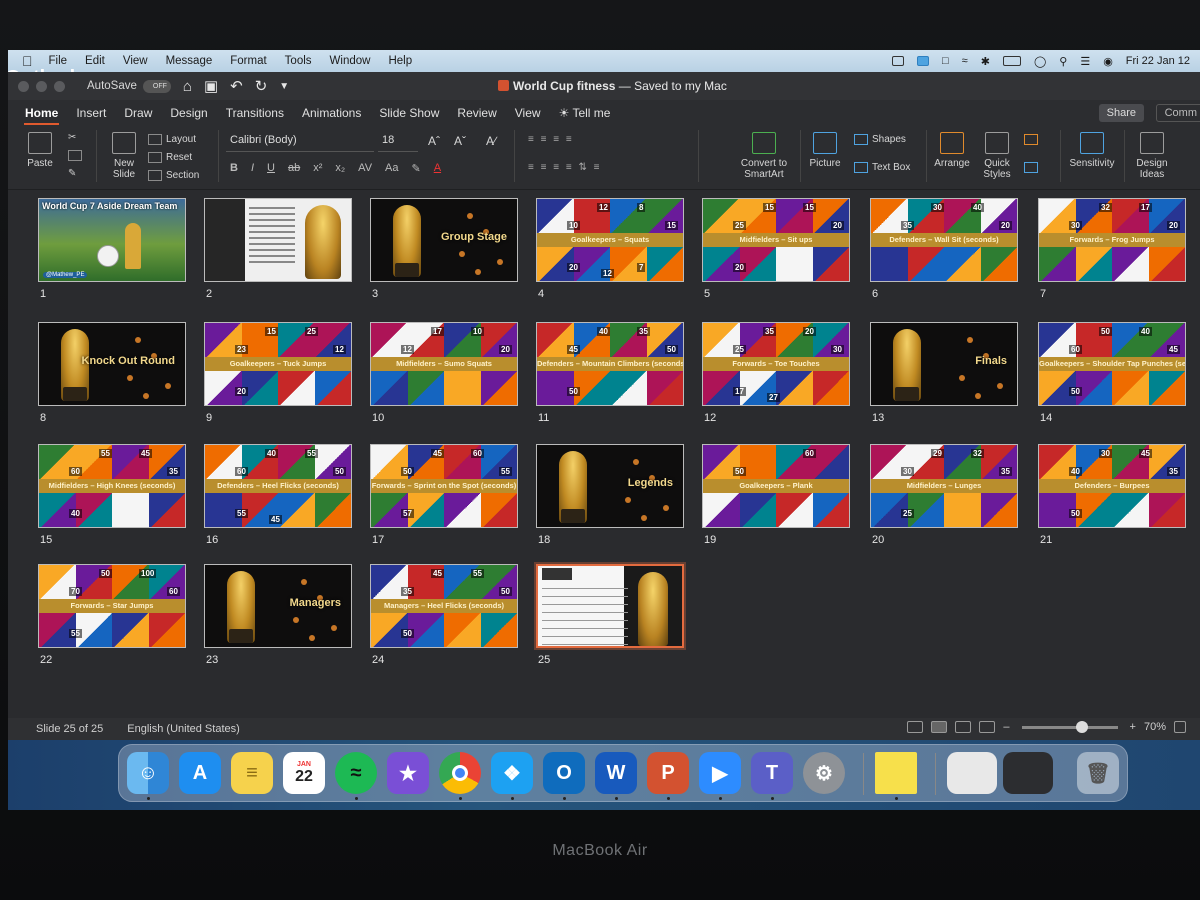 The height and width of the screenshot is (900, 1200). What do you see at coordinates (434, 141) in the screenshot?
I see `increase-font-size-icon: Aˆ` at bounding box center [434, 141].